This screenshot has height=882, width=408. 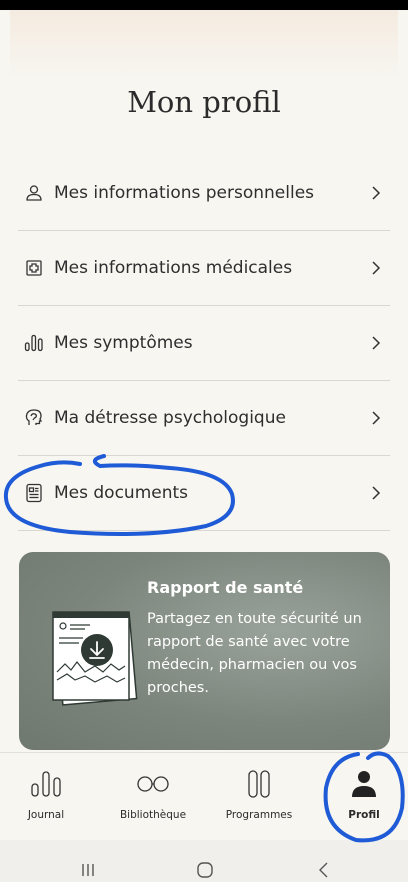 What do you see at coordinates (204, 796) in the screenshot?
I see `bottom-navigation: Journal Bibliothèque Programmes Profil` at bounding box center [204, 796].